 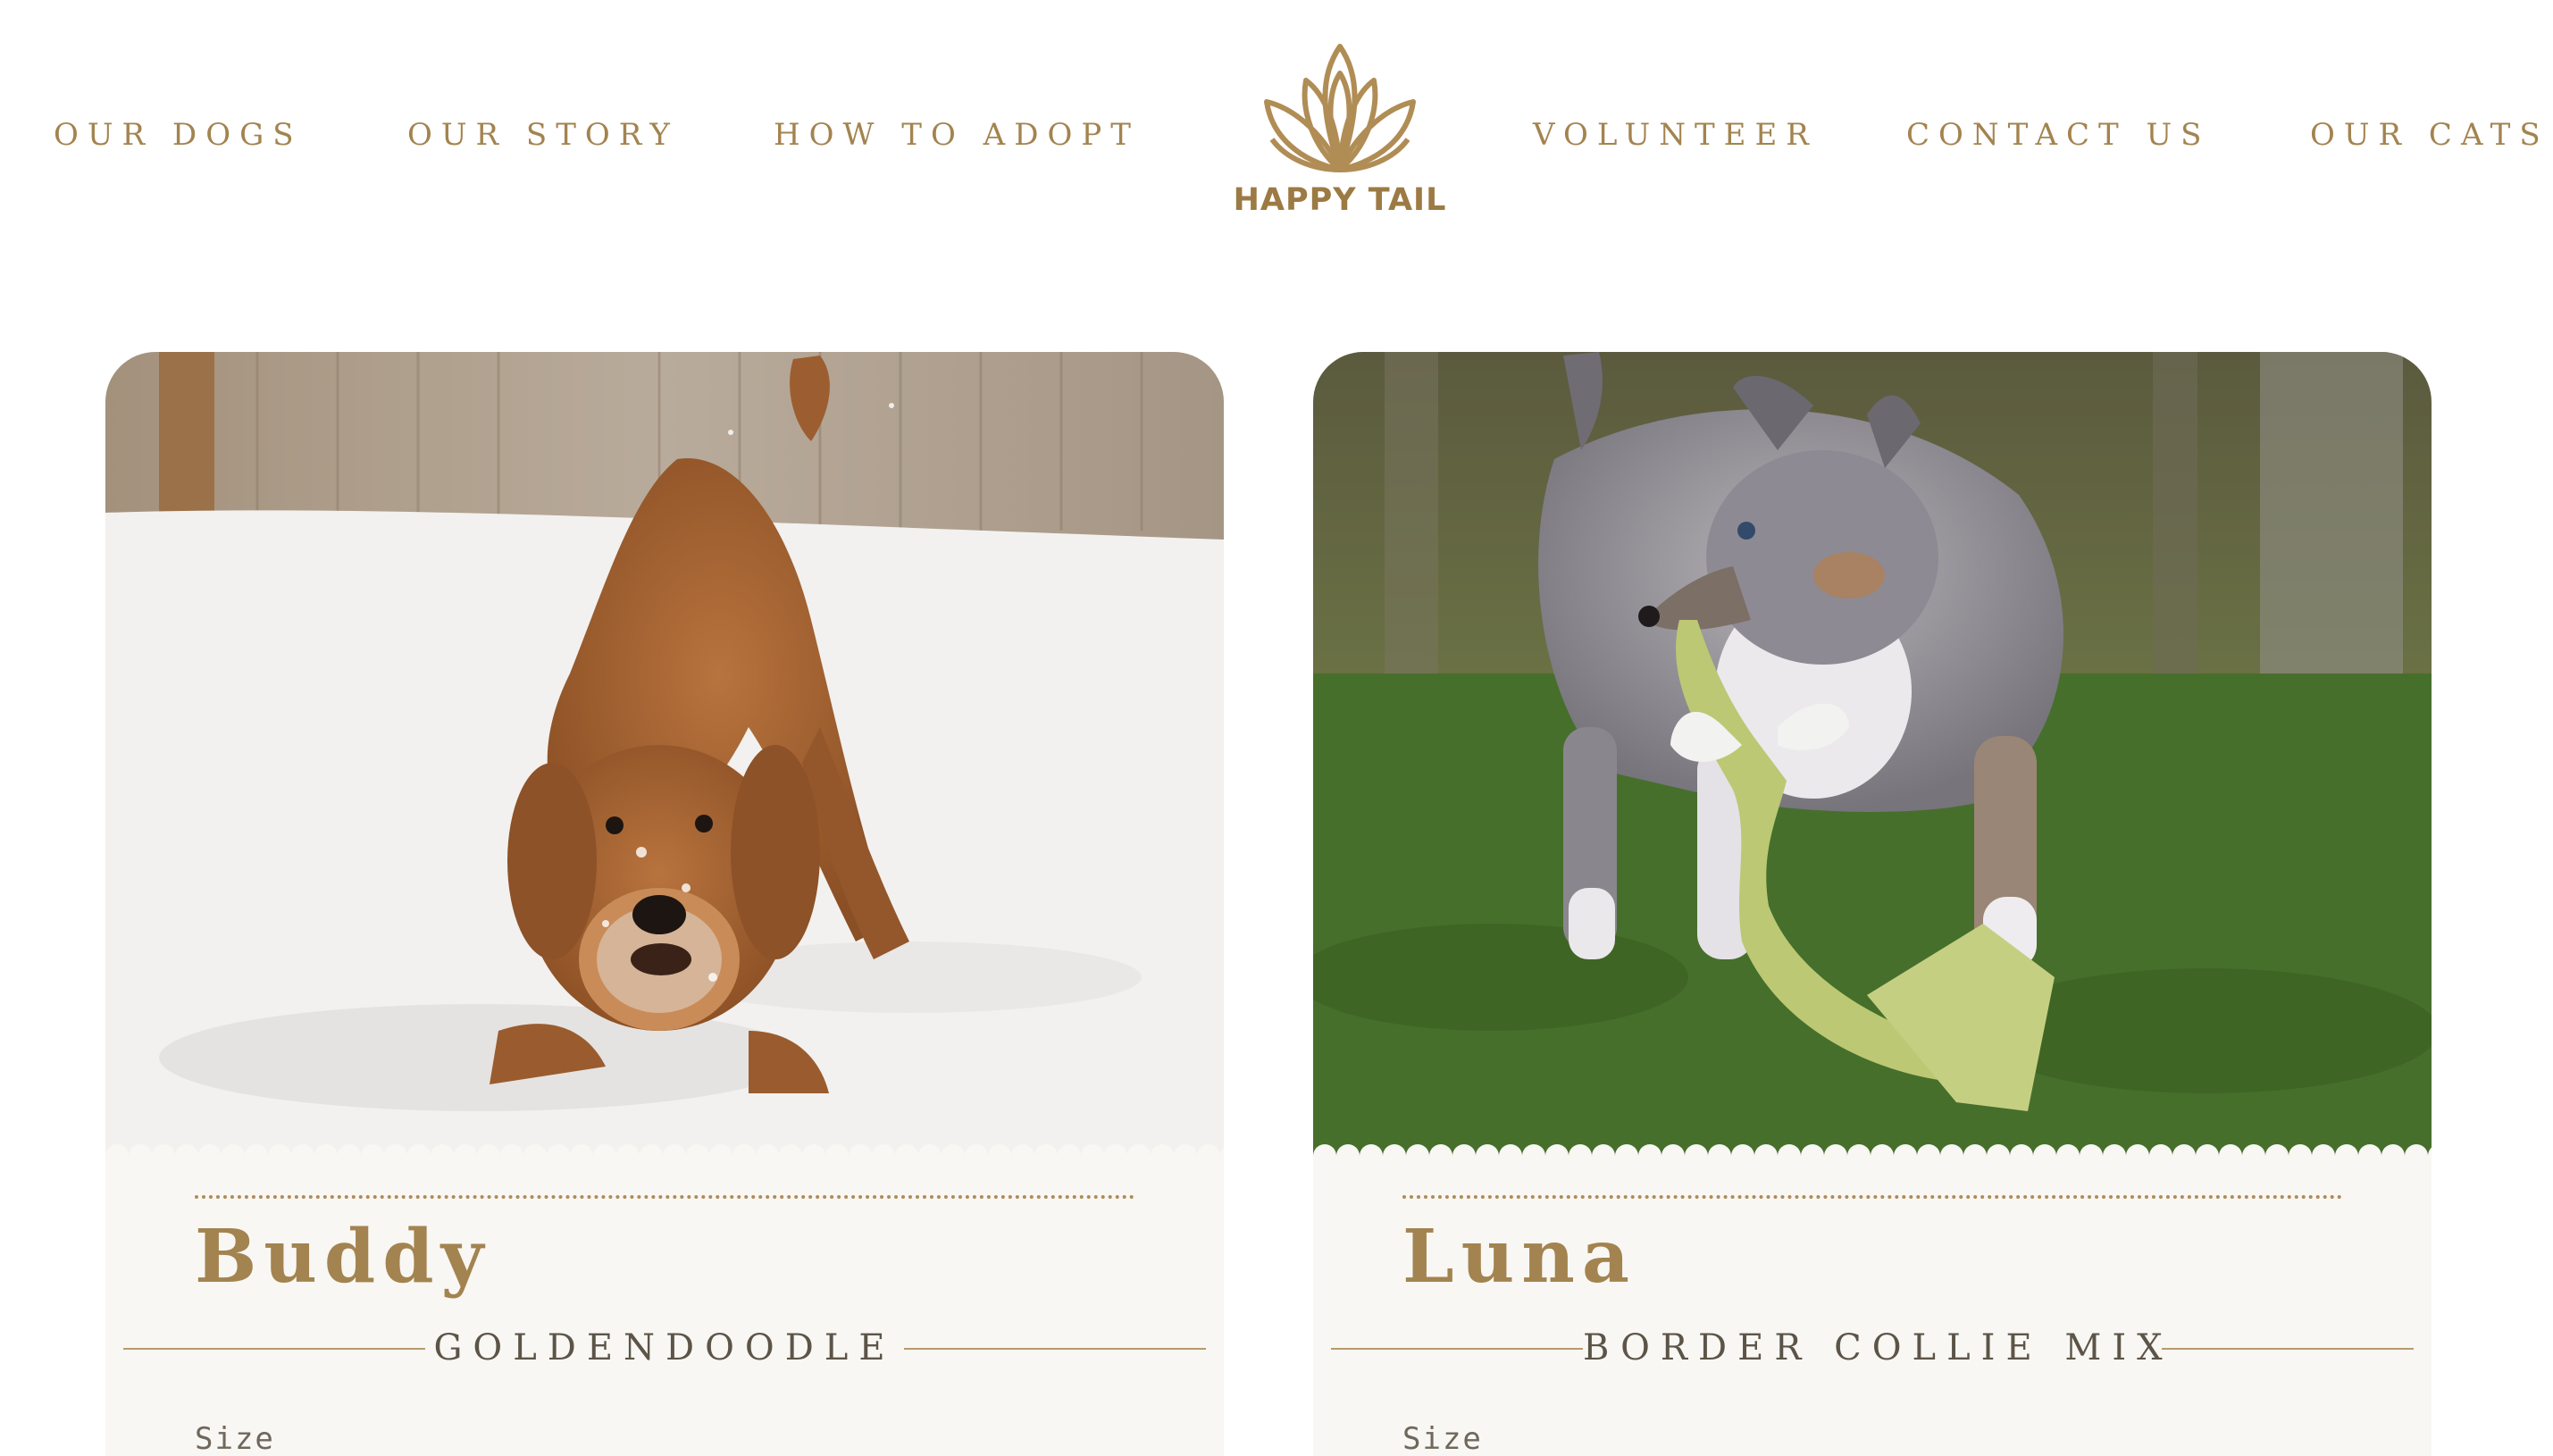 I want to click on nav-link-how-to-adopt: HOW TO ADOPT, so click(x=957, y=134).